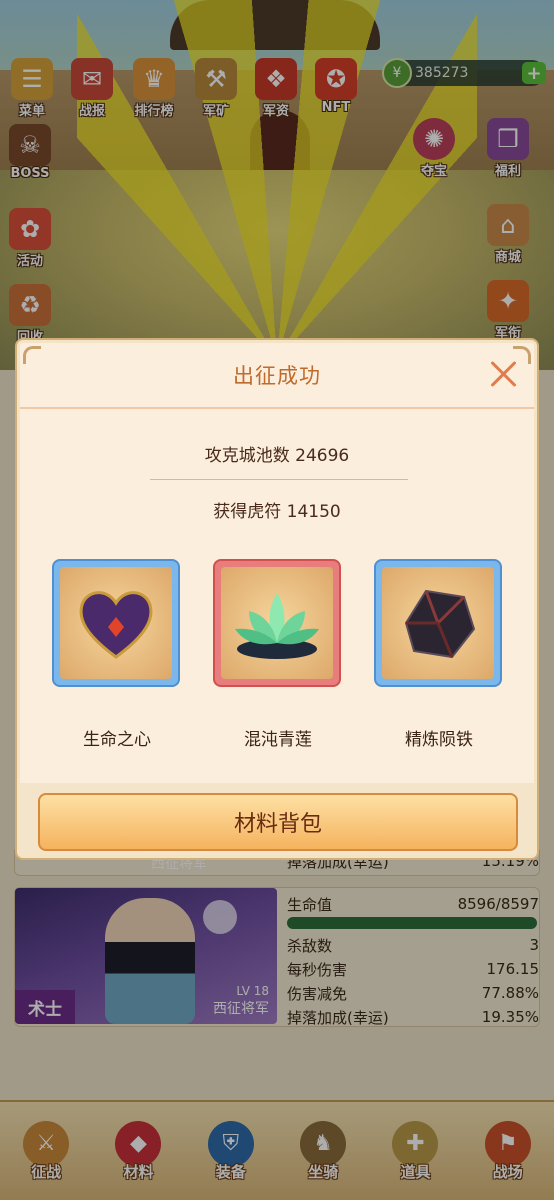  What do you see at coordinates (278, 740) in the screenshot?
I see `reward-name: 混沌青莲` at bounding box center [278, 740].